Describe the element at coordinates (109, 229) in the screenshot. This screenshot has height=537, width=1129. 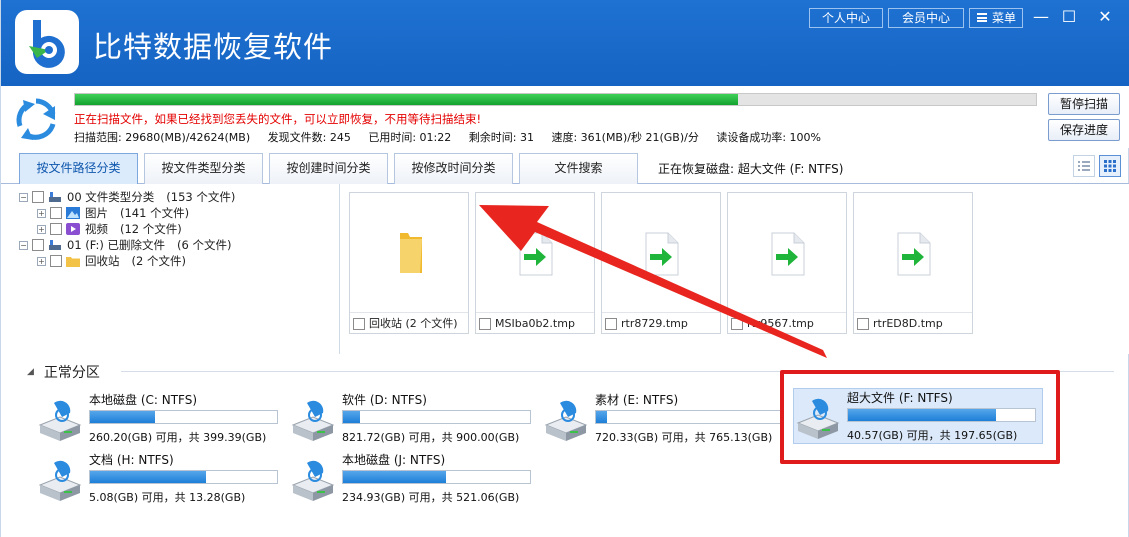
I see `tree-node-videos: + 视频 (12 个文件)` at that location.